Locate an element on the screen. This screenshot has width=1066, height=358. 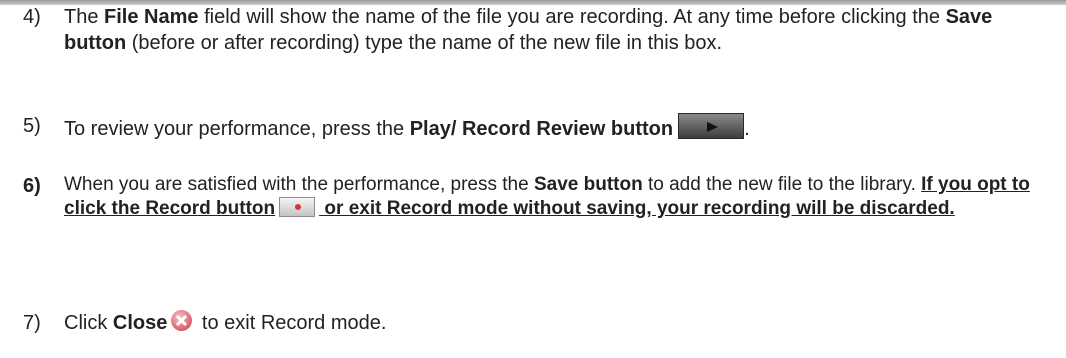
step-number: 7) is located at coordinates (32, 323).